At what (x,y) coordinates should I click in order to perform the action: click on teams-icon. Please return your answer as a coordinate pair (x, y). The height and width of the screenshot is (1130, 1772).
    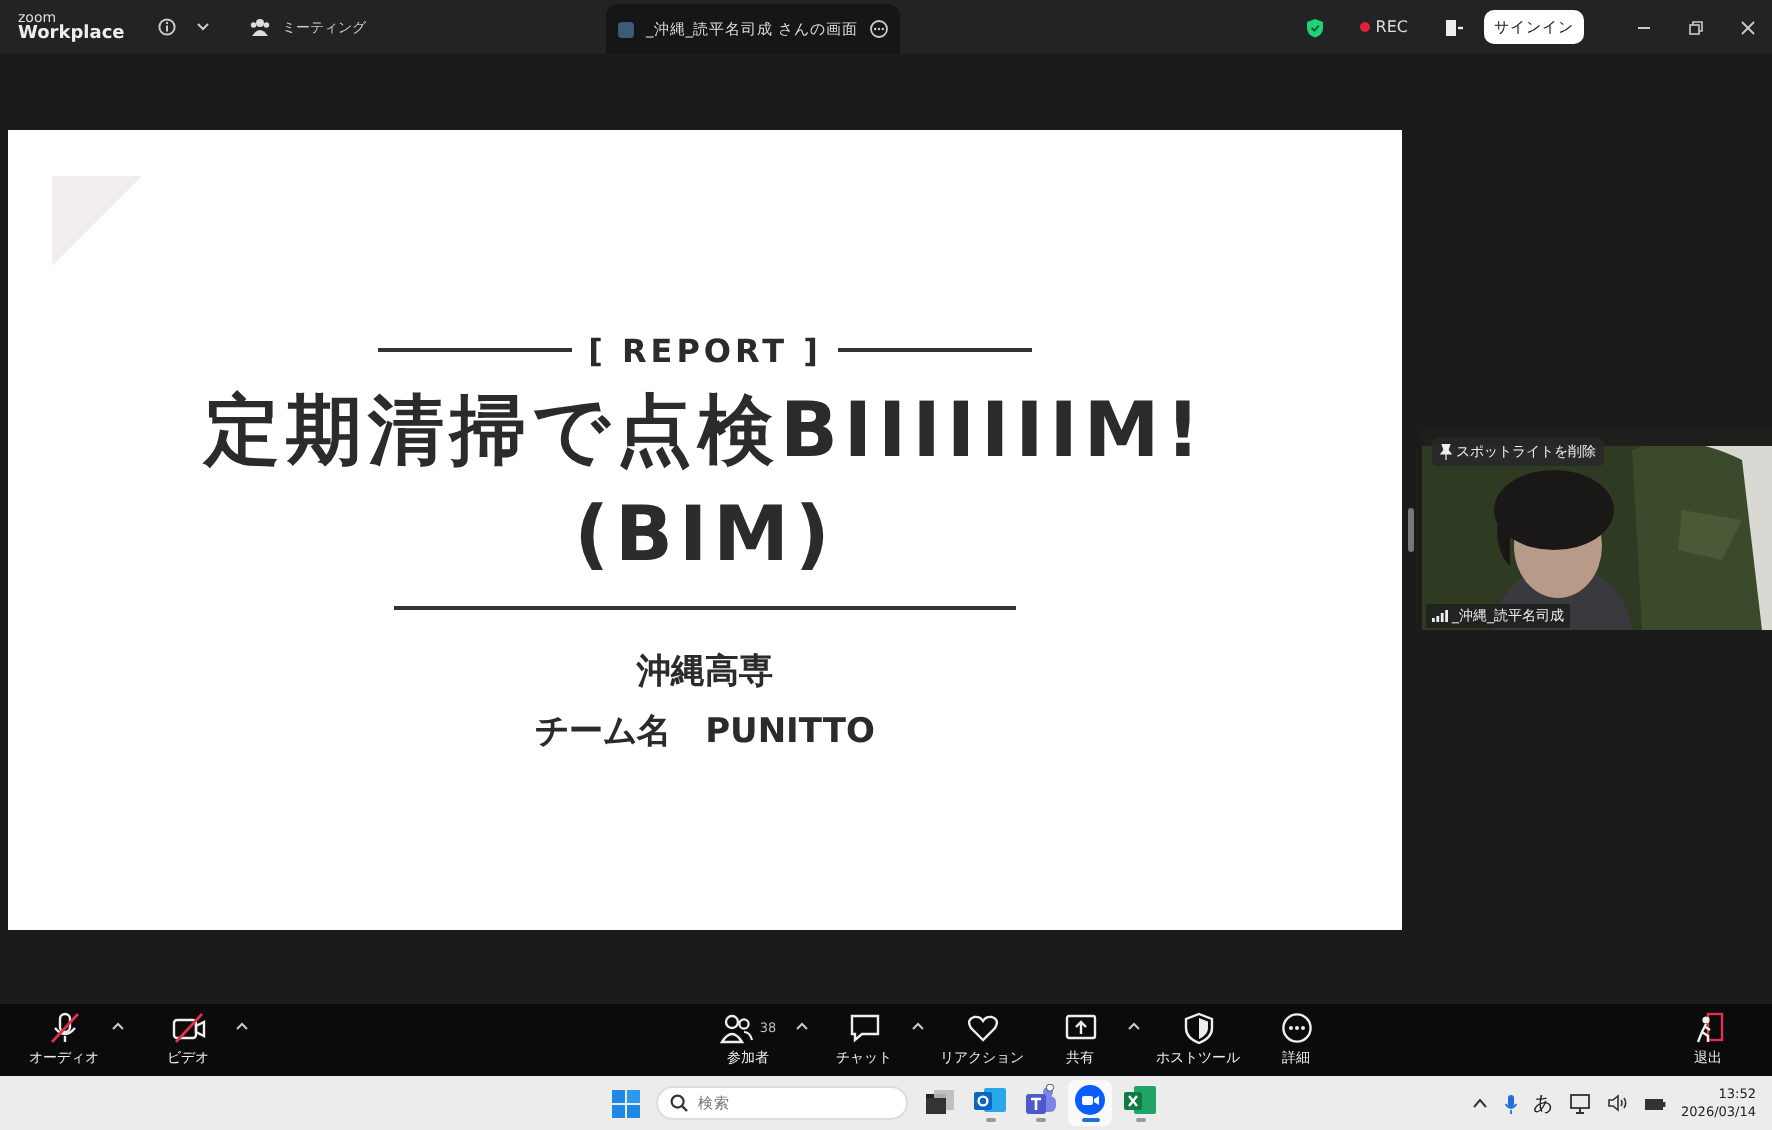
    Looking at the image, I should click on (1040, 1100).